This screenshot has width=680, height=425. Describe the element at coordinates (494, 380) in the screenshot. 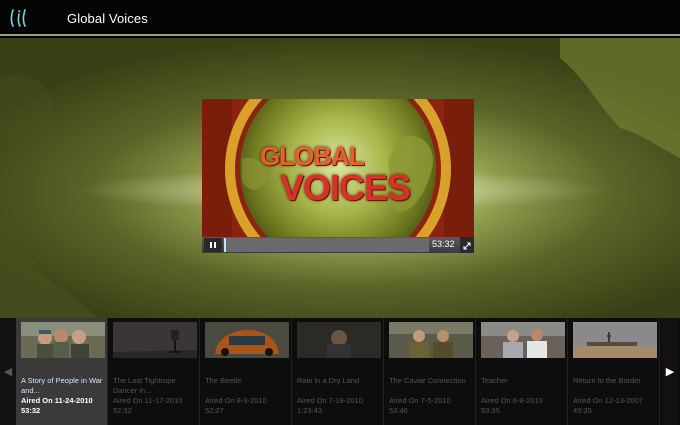

I see `episode-title: Teacher` at that location.